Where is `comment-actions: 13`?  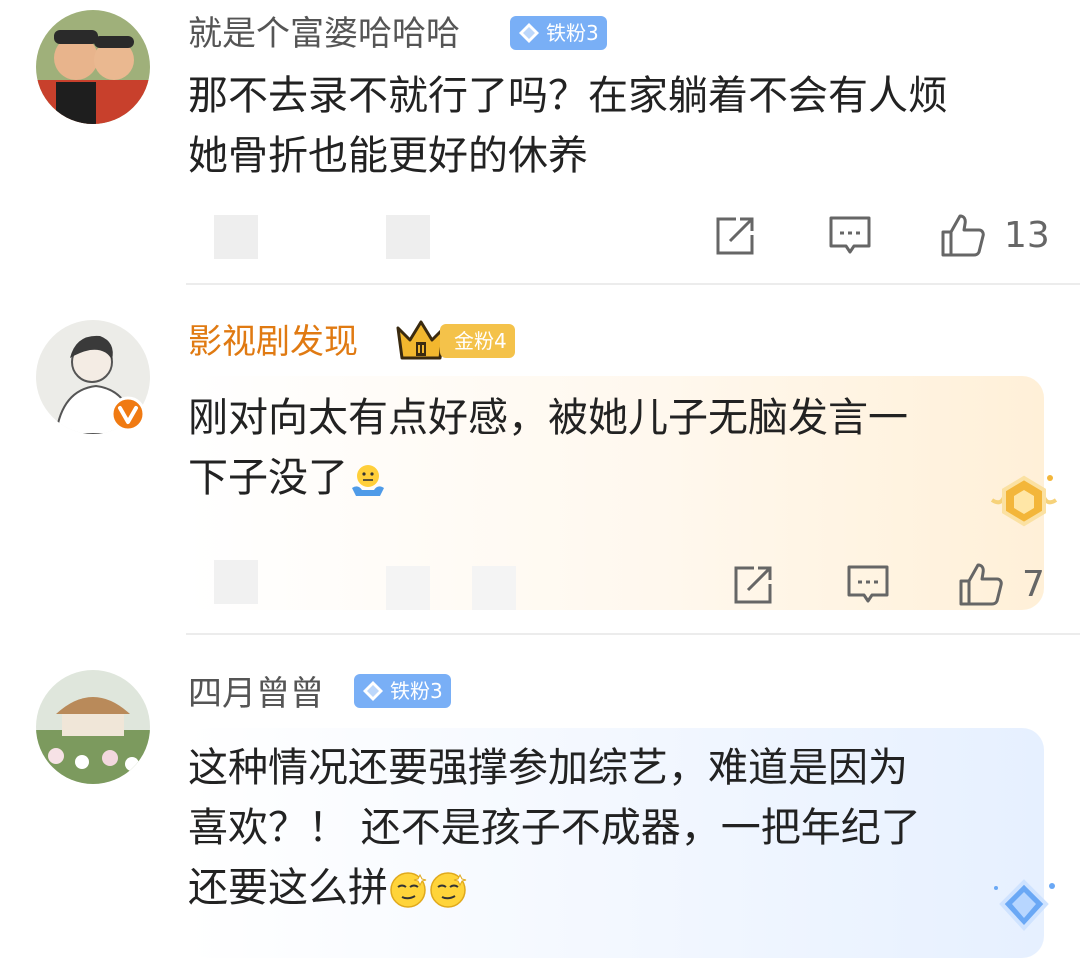 comment-actions: 13 is located at coordinates (540, 236).